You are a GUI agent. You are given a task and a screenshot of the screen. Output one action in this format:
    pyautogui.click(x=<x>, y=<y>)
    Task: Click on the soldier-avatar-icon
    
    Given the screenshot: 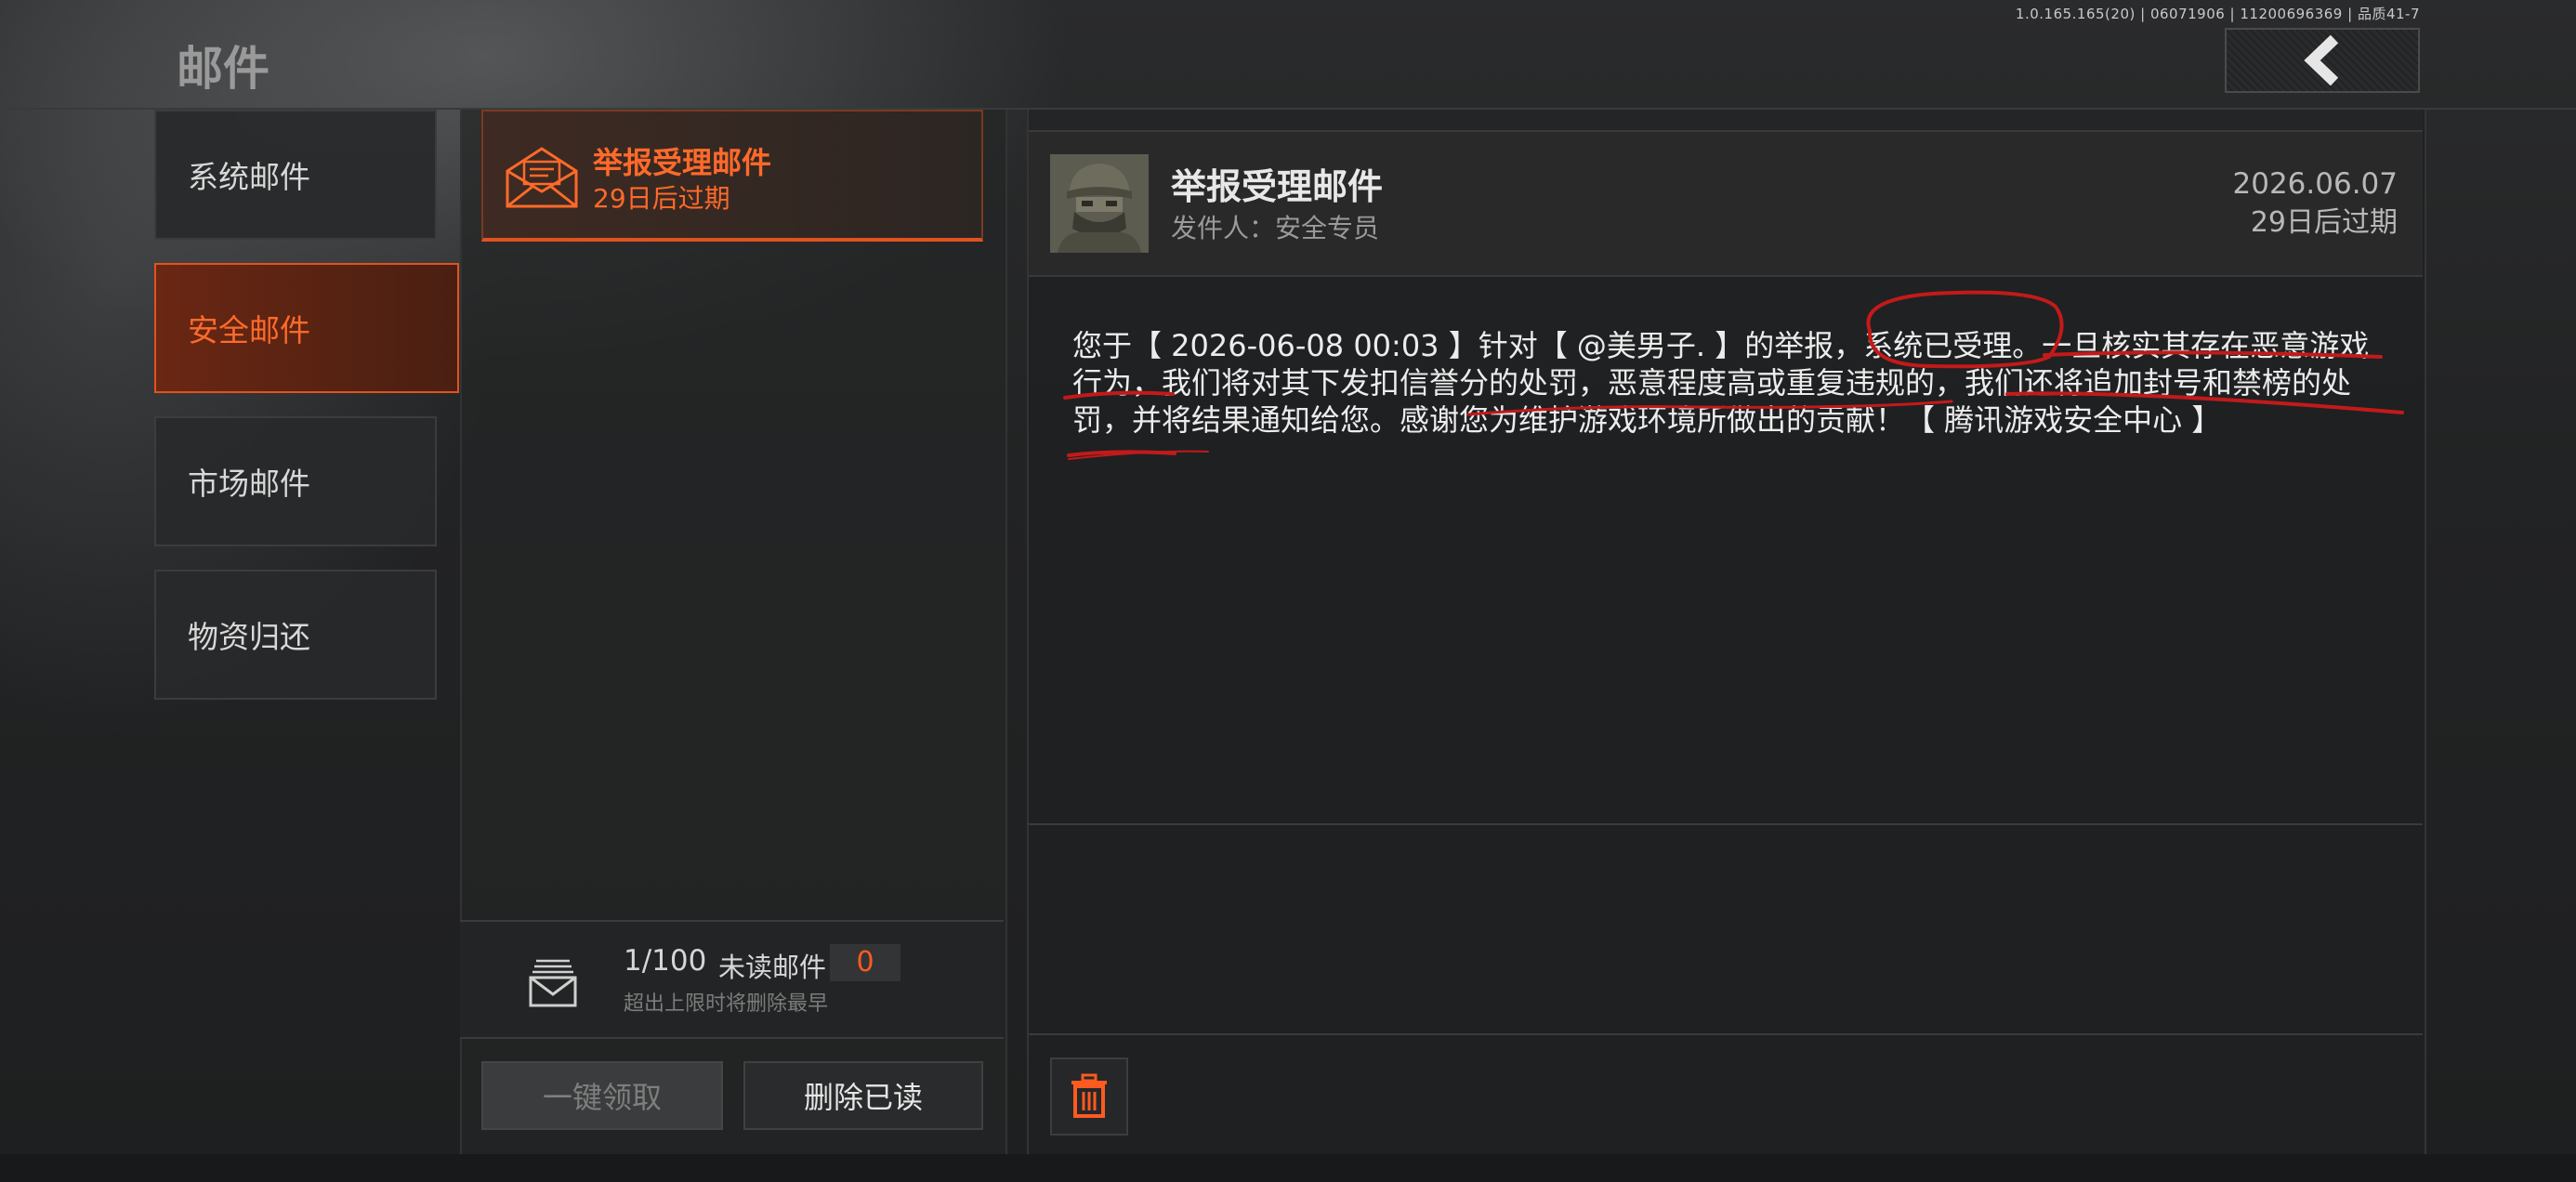 What is the action you would take?
    pyautogui.click(x=1099, y=203)
    